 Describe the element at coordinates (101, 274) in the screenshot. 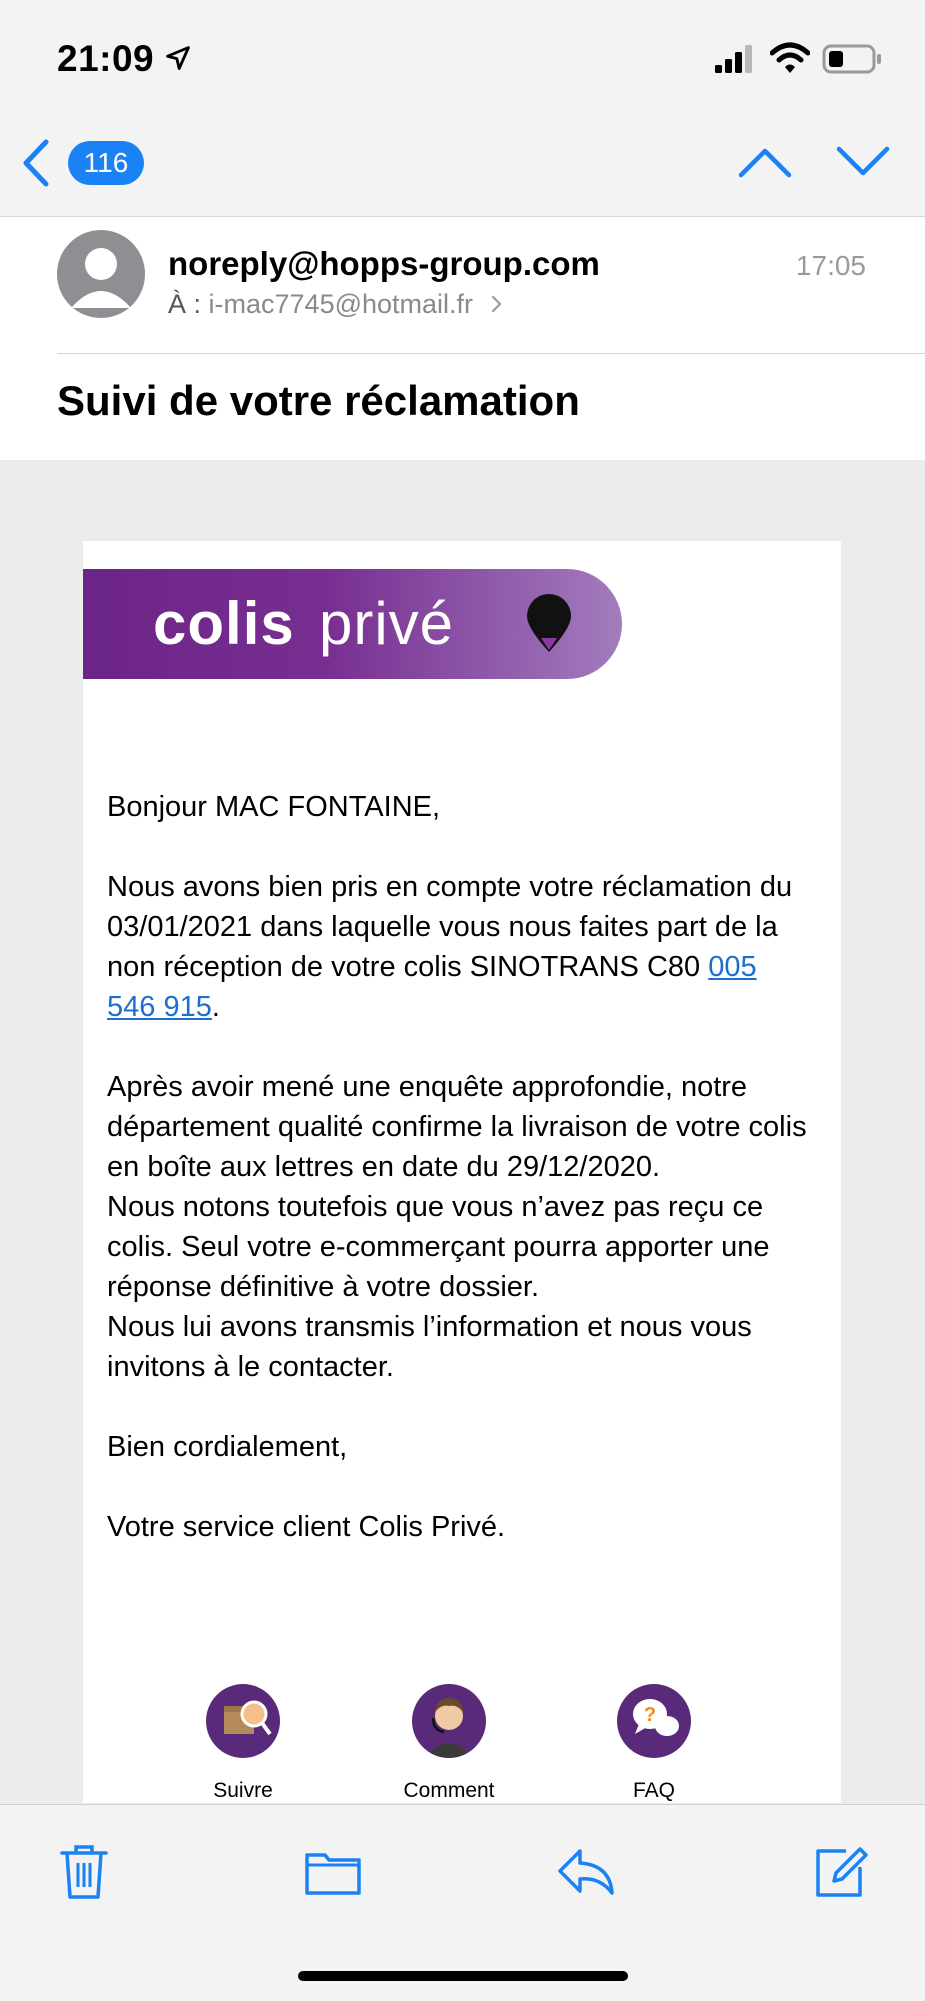

I see `sender-avatar-icon` at that location.